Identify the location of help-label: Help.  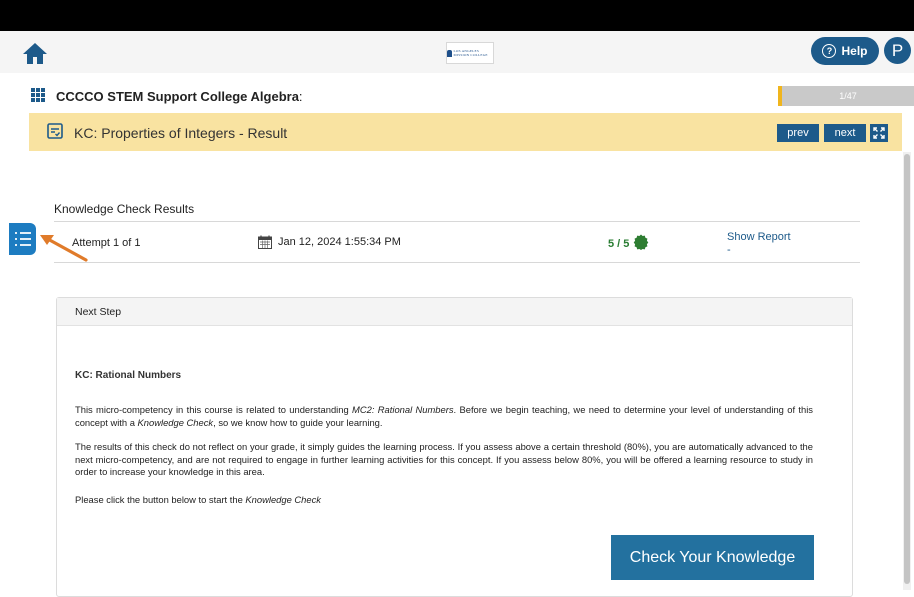
(854, 51).